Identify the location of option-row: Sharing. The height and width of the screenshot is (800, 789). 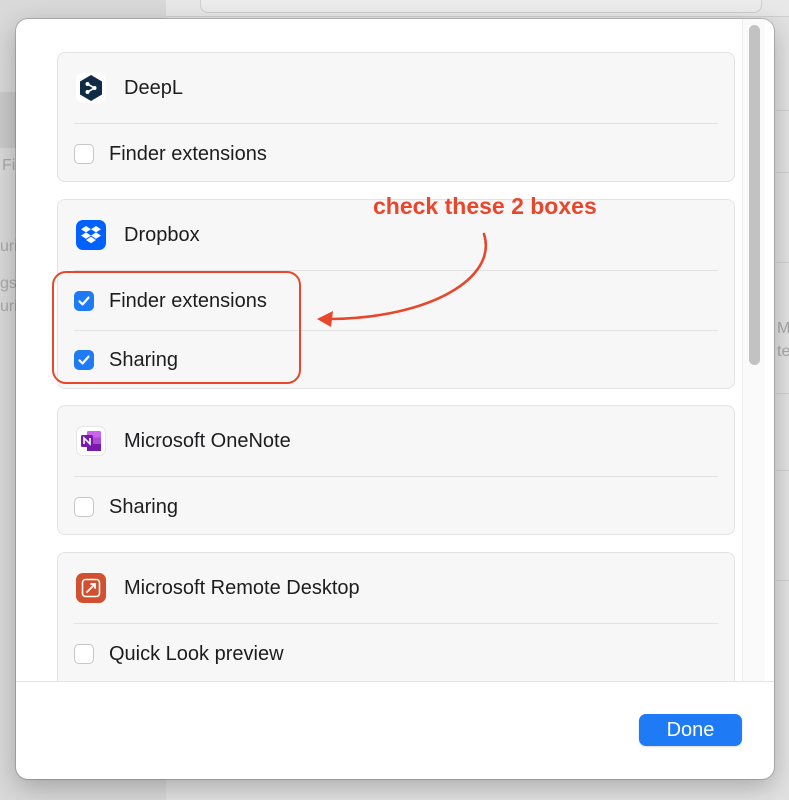
(396, 507).